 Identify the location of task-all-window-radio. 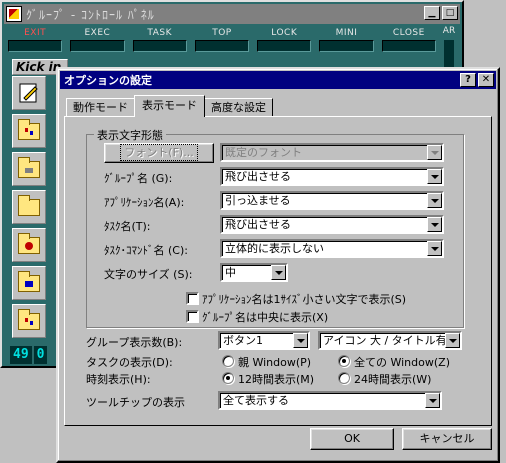
(344, 361).